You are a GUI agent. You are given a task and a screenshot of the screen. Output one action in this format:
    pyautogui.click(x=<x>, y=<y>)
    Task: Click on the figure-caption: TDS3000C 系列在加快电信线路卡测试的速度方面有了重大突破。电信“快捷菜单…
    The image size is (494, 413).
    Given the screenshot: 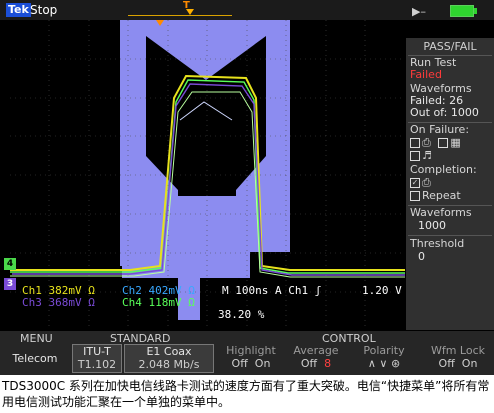 What is the action you would take?
    pyautogui.click(x=246, y=394)
    